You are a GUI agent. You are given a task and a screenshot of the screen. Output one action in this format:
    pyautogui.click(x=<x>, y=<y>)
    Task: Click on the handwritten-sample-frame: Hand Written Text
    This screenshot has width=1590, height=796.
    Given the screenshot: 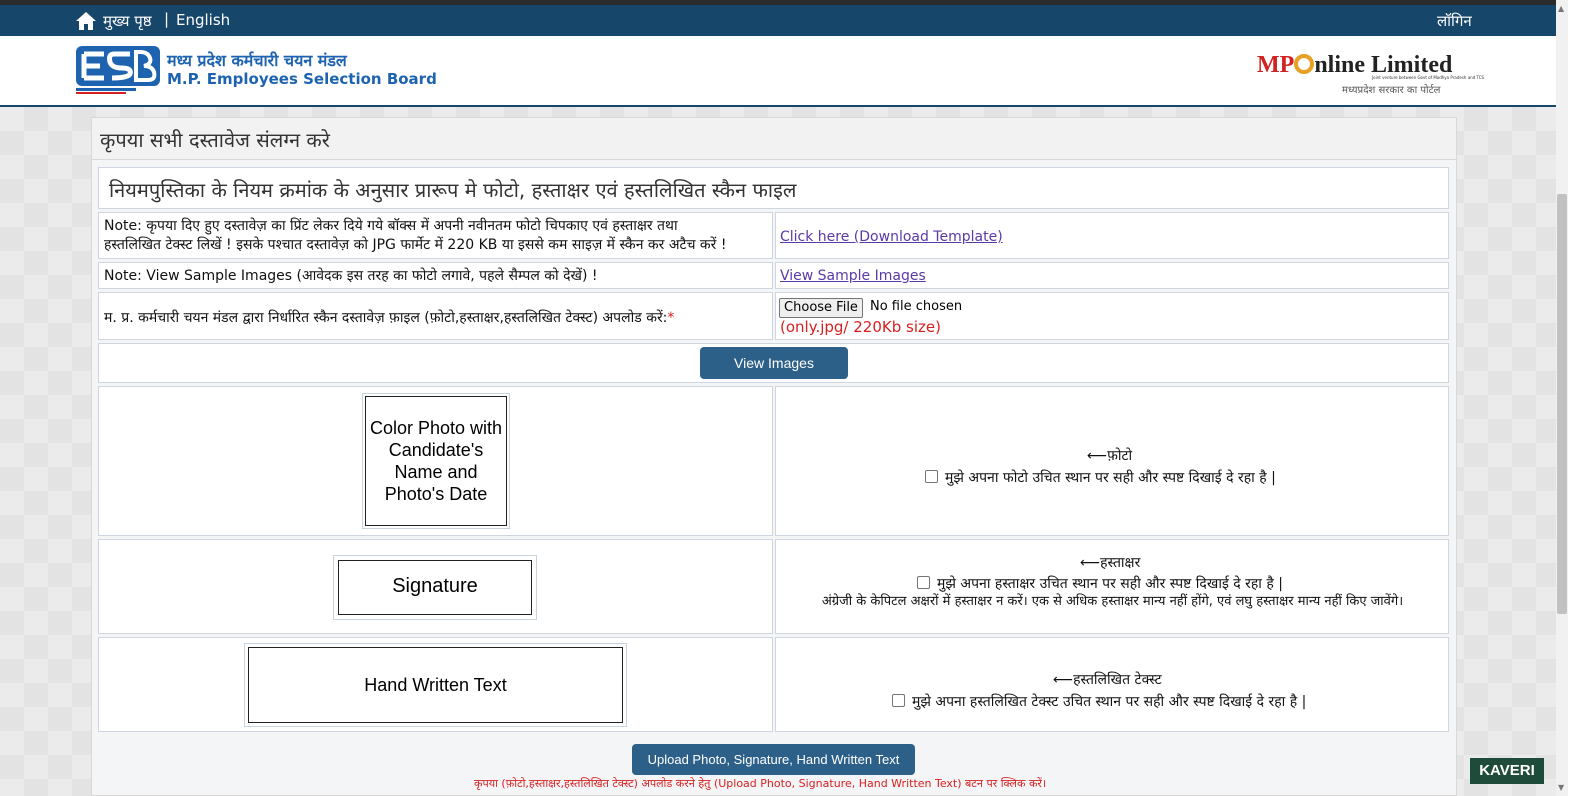 What is the action you would take?
    pyautogui.click(x=435, y=685)
    